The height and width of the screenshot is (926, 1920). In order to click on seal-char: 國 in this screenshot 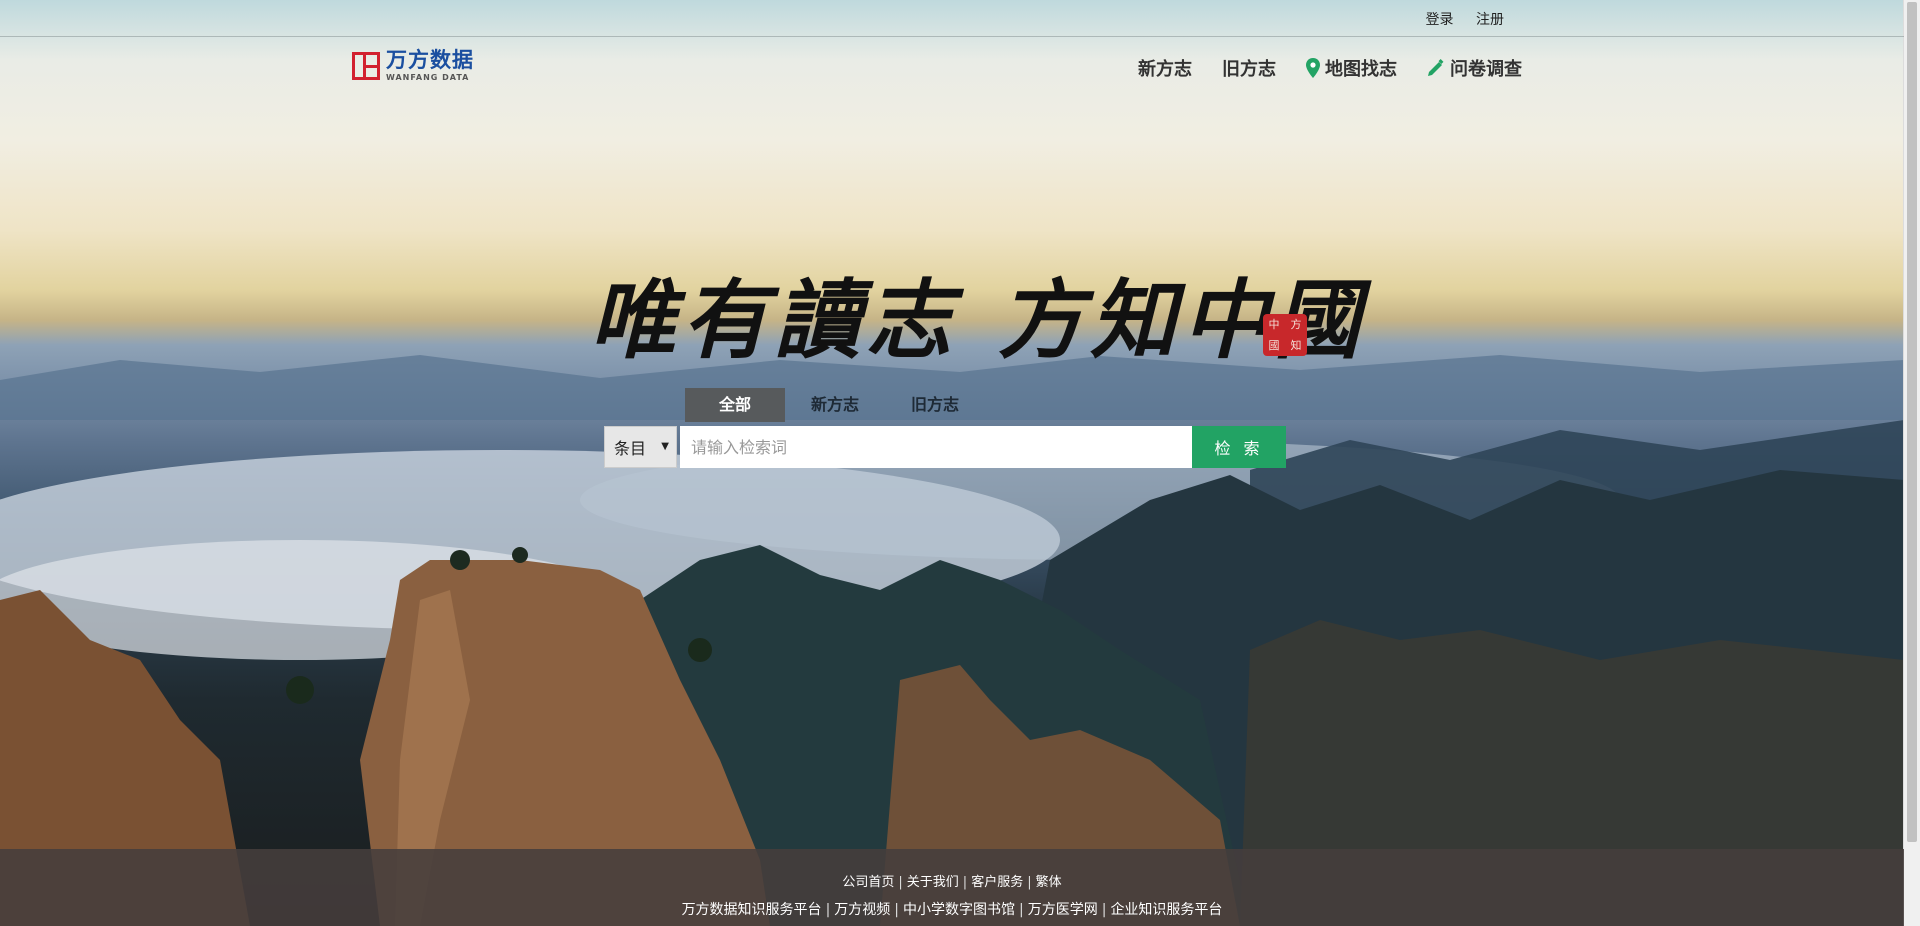, I will do `click(1274, 345)`.